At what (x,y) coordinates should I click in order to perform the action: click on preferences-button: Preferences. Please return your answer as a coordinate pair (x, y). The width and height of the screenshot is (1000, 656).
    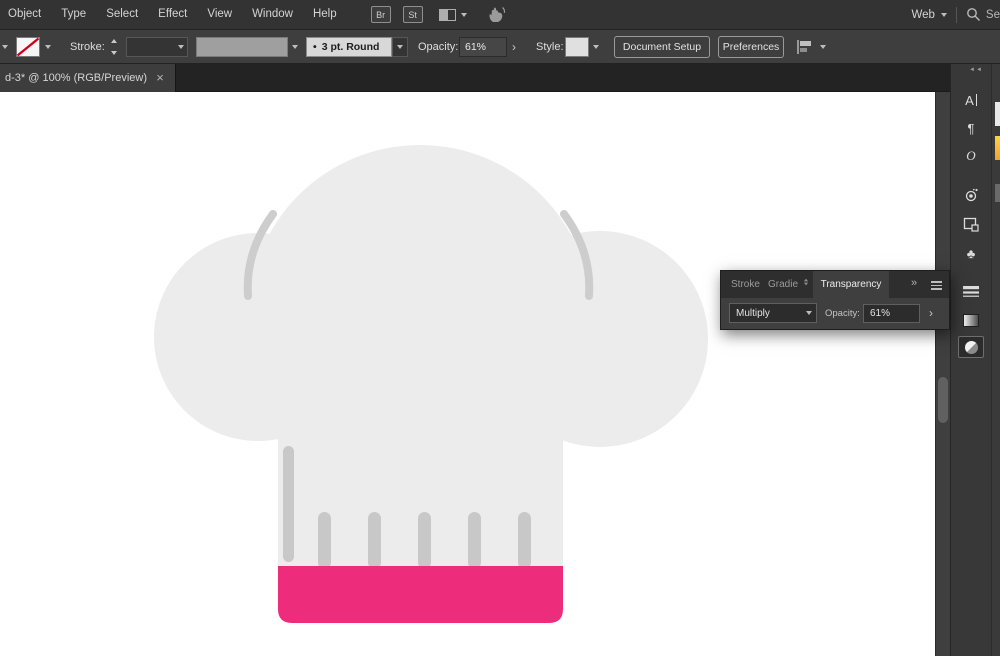
    Looking at the image, I should click on (751, 47).